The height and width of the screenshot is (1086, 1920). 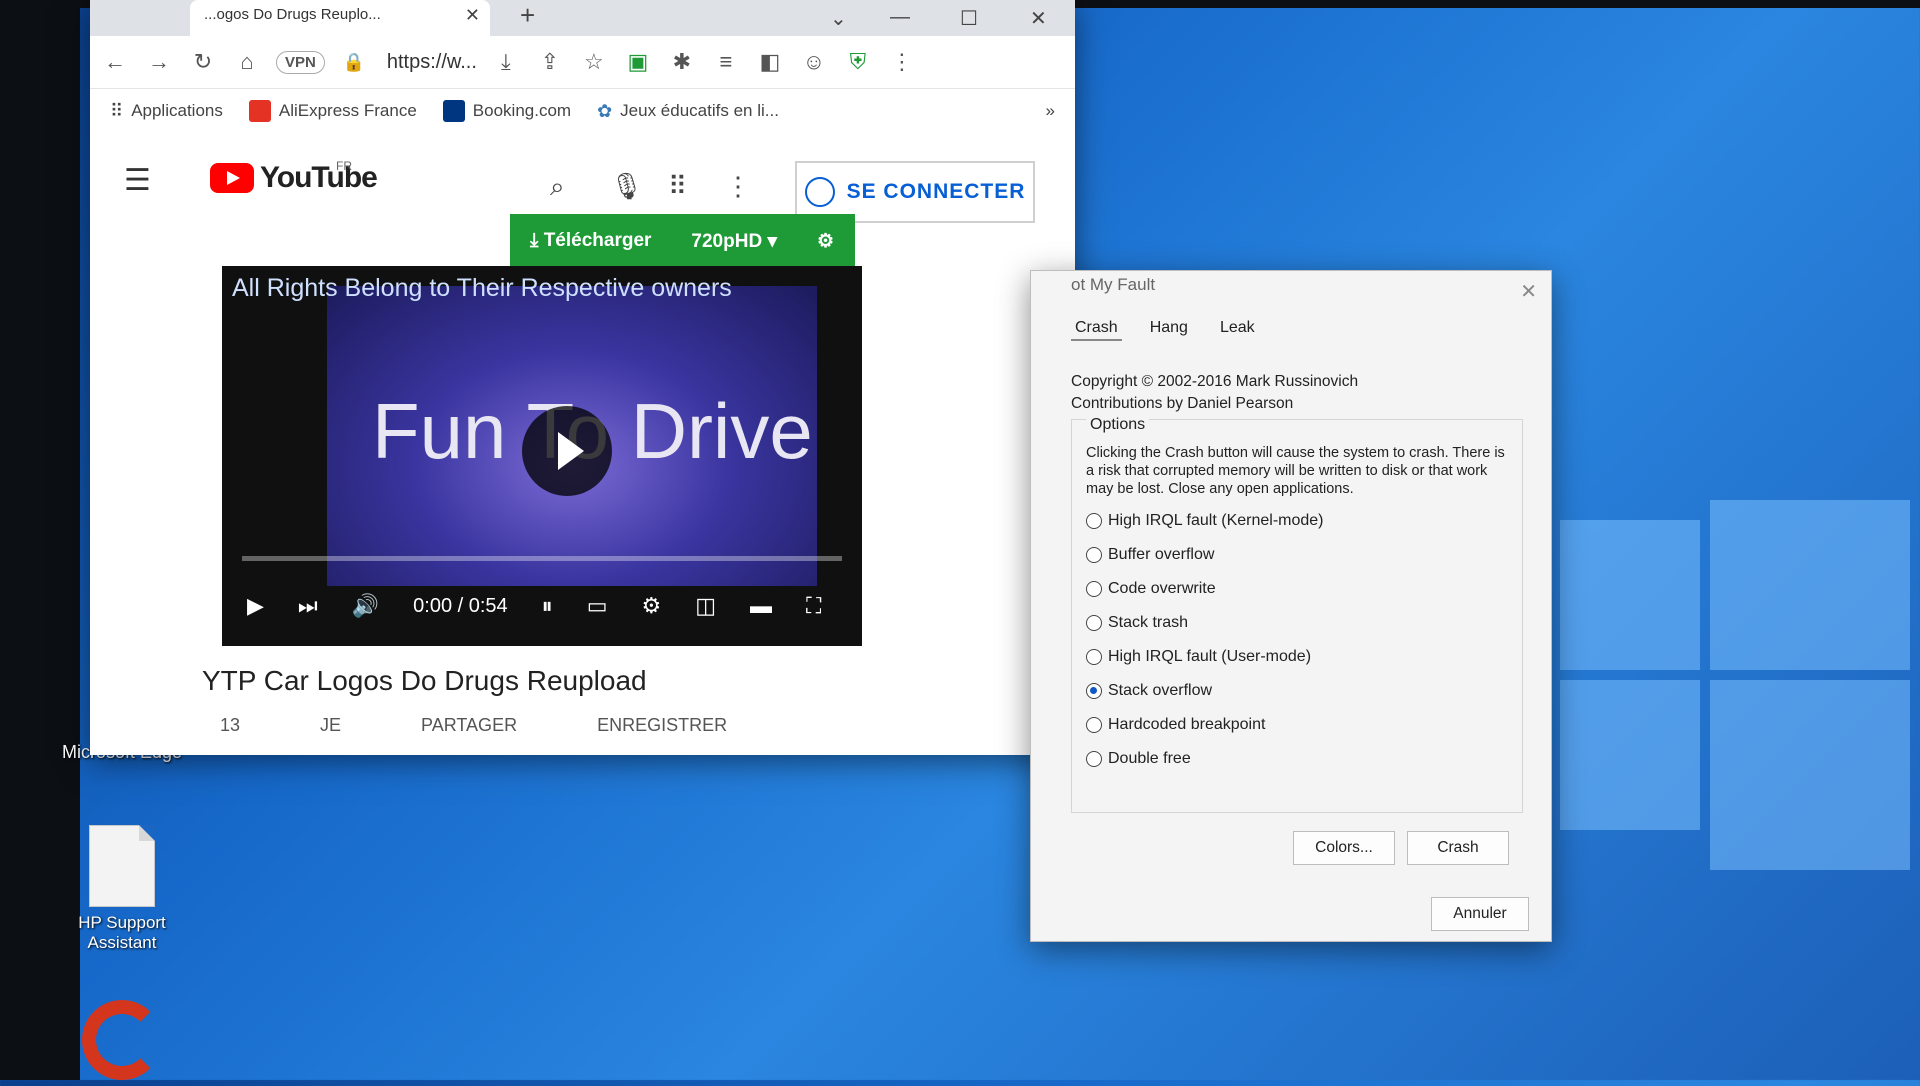 What do you see at coordinates (1205, 657) in the screenshot?
I see `crash-option-5: High IRQL fault (User-mode)` at bounding box center [1205, 657].